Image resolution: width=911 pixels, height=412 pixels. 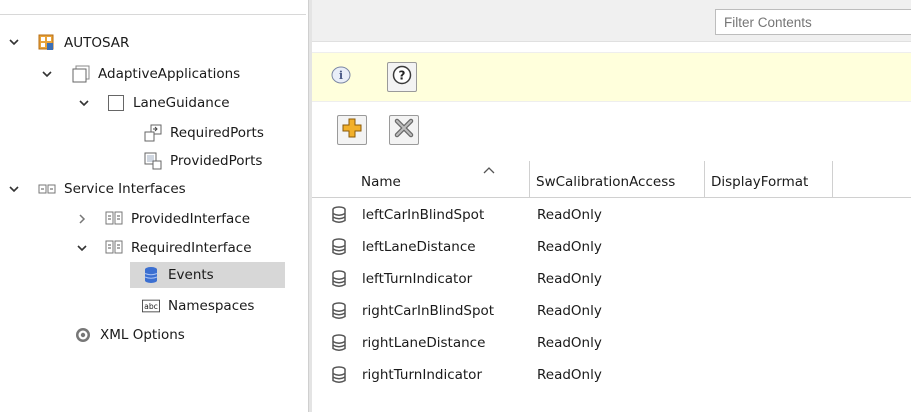 I want to click on cell-name: leftLaneDistance, so click(x=419, y=247).